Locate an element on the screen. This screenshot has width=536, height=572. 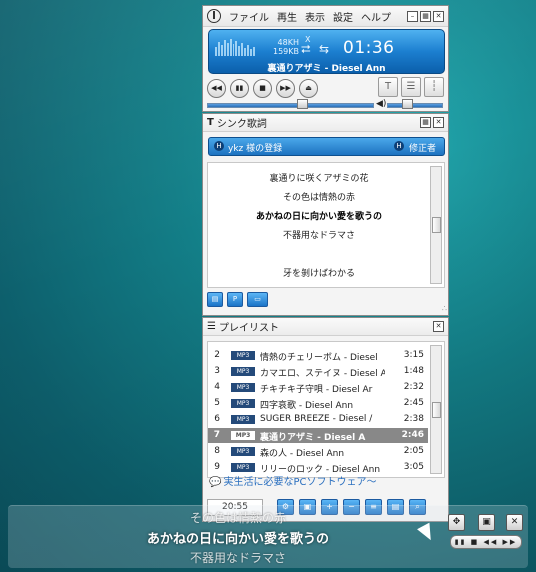
lyrics-title-icon: T is located at coordinates (210, 122).